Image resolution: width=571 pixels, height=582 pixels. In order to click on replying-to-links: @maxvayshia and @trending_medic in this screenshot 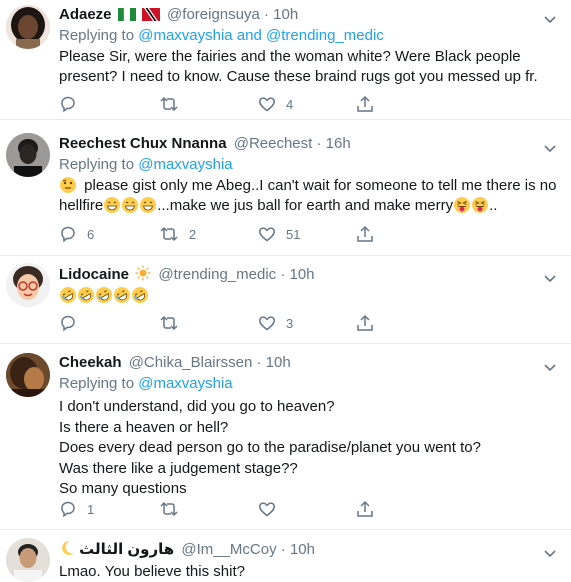, I will do `click(261, 35)`.